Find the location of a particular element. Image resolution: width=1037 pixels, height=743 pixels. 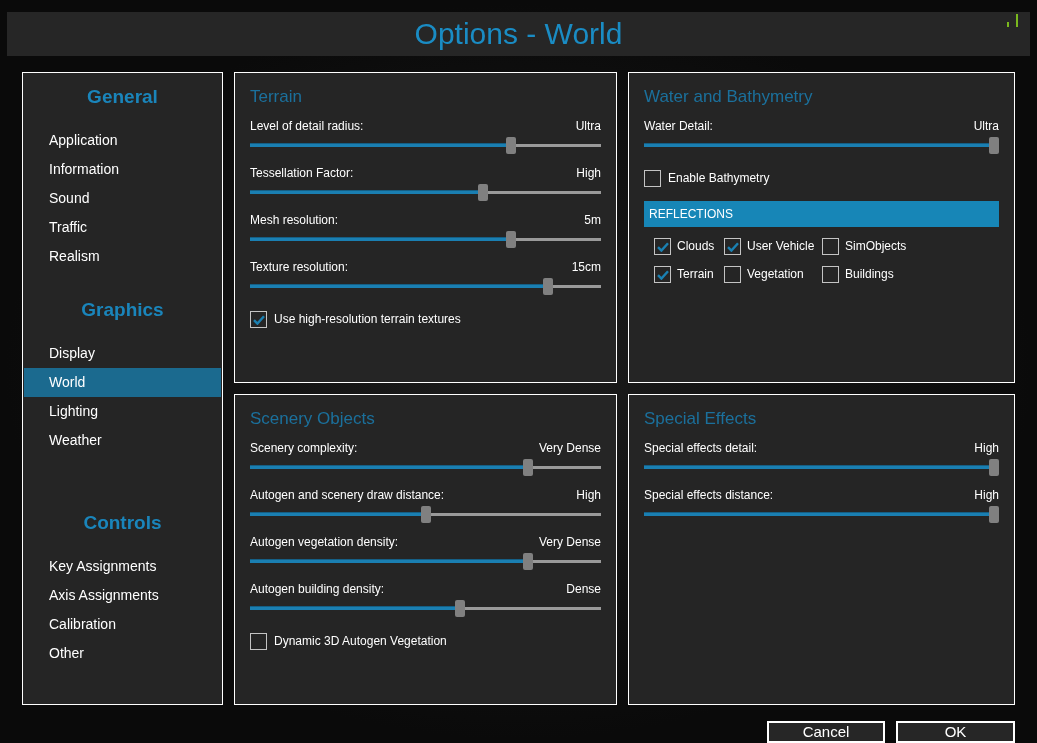

sidebar-item: Calibration is located at coordinates (122, 624).